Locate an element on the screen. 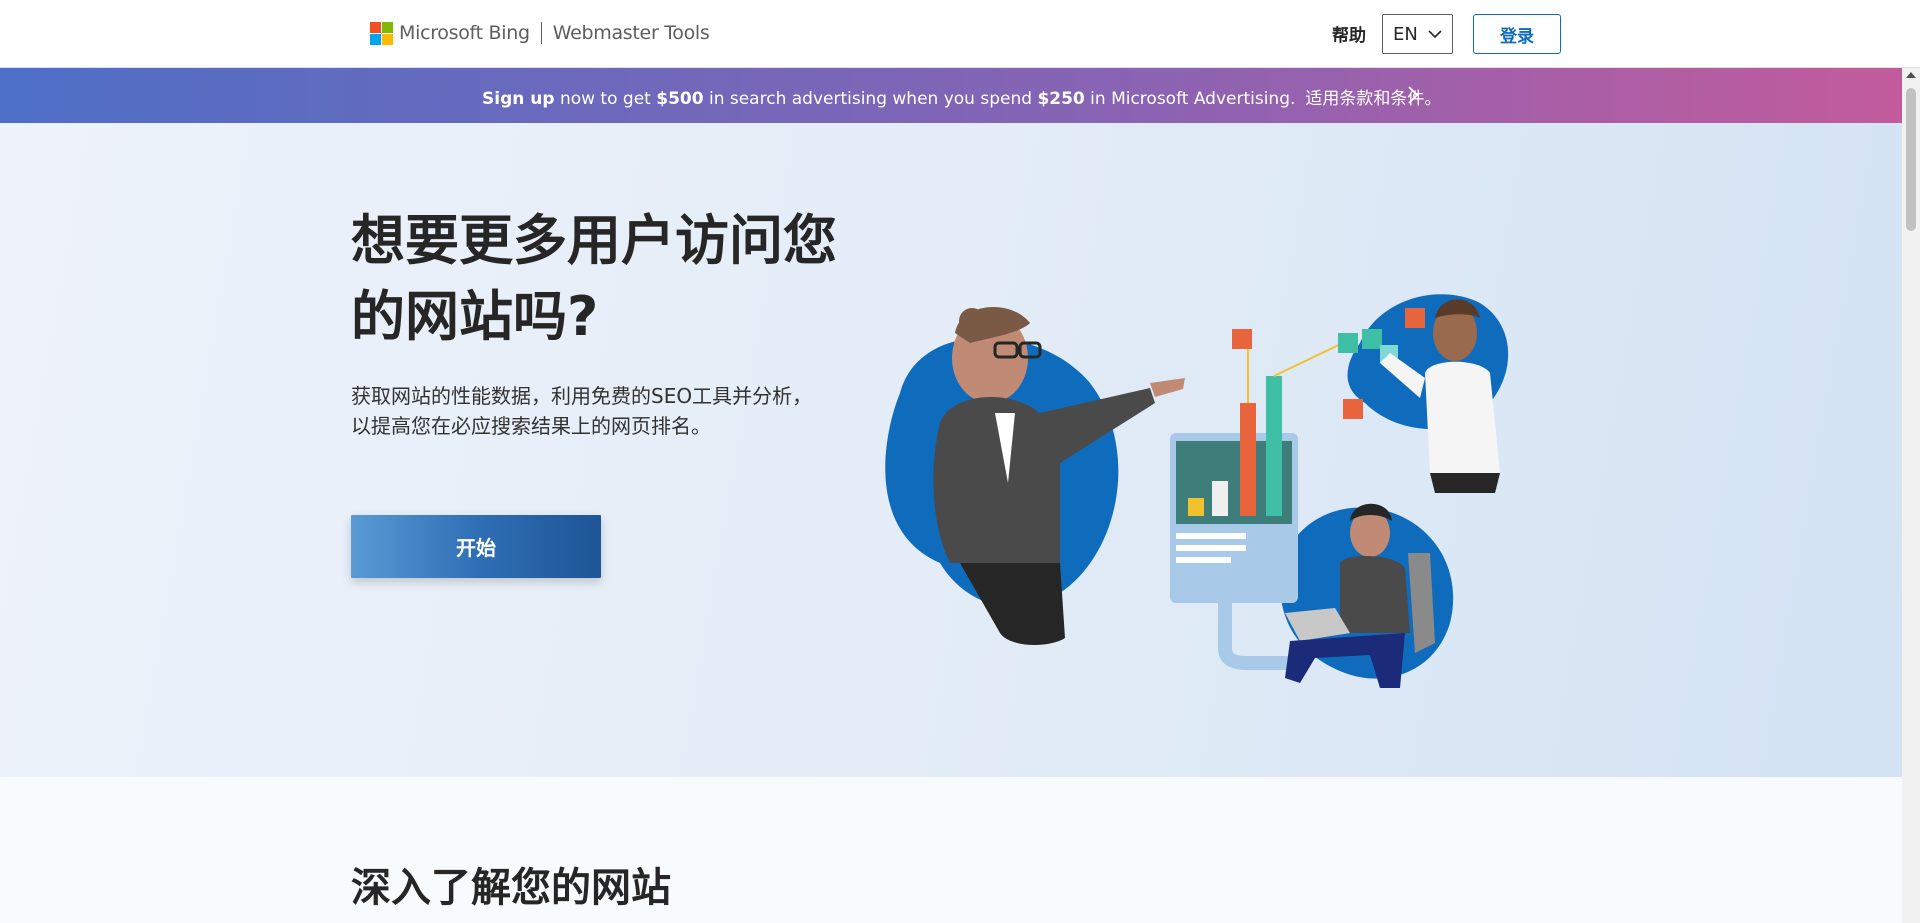  language-select: EN is located at coordinates (1417, 34).